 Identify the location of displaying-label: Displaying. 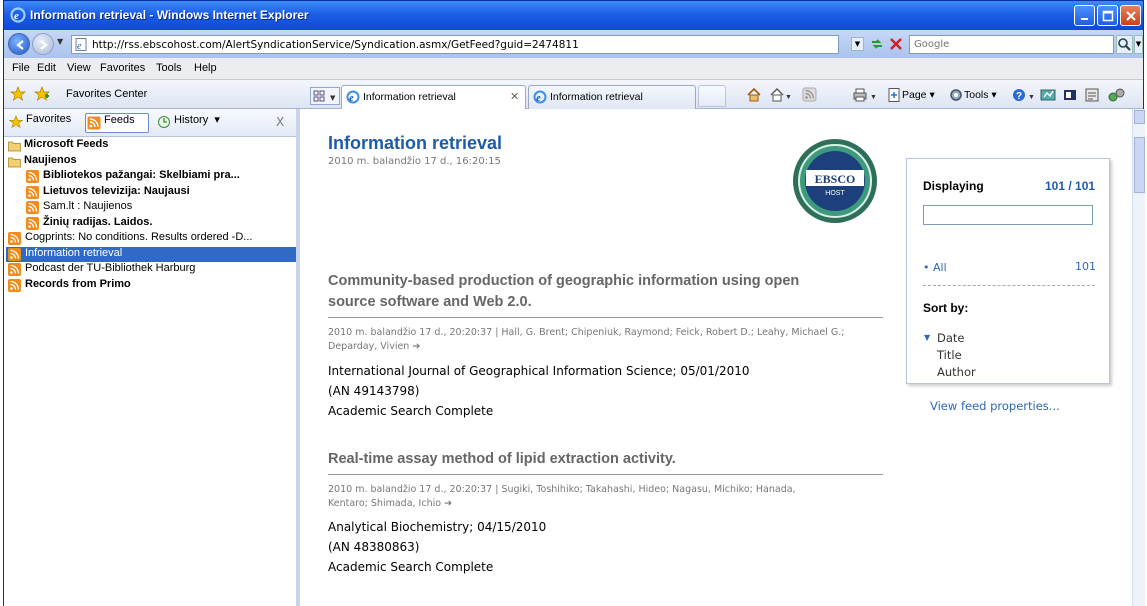
(953, 186).